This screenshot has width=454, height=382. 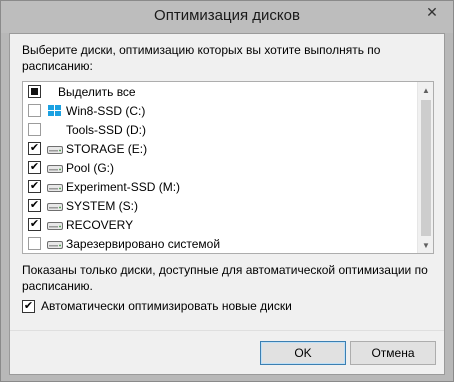 What do you see at coordinates (123, 186) in the screenshot?
I see `drive-label: Experiment-SSD (M:)` at bounding box center [123, 186].